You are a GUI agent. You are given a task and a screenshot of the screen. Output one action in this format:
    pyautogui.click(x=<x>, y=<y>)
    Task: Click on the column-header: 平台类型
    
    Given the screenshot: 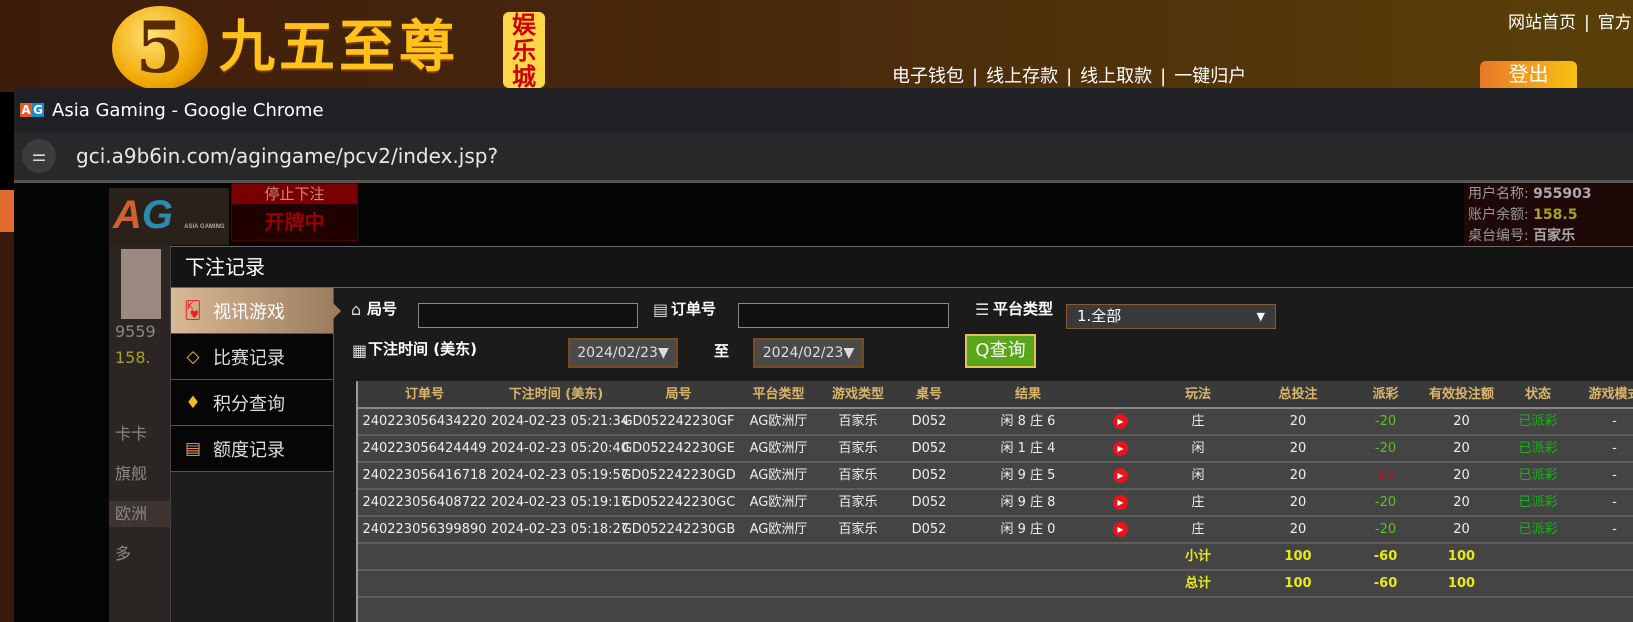 What is the action you would take?
    pyautogui.click(x=778, y=395)
    